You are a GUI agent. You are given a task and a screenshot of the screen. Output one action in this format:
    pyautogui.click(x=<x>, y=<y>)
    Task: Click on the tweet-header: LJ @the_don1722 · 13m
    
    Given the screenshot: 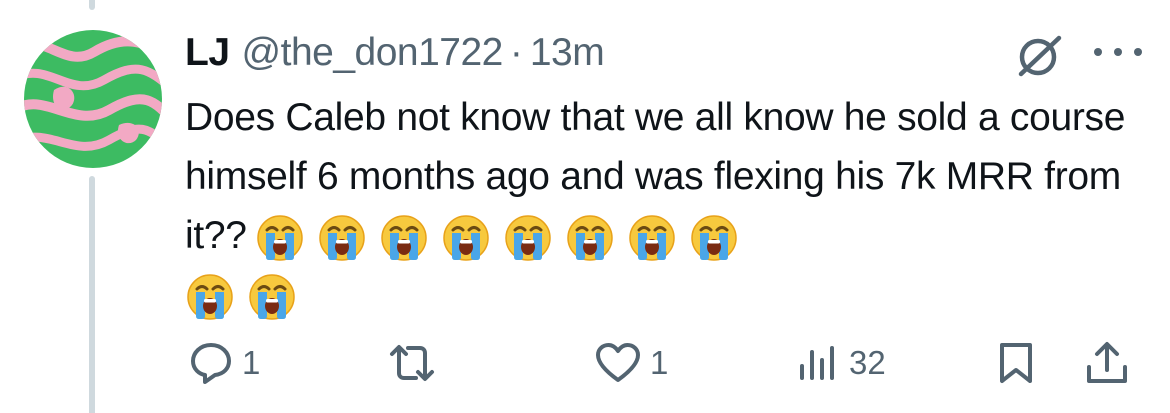 What is the action you would take?
    pyautogui.click(x=395, y=53)
    